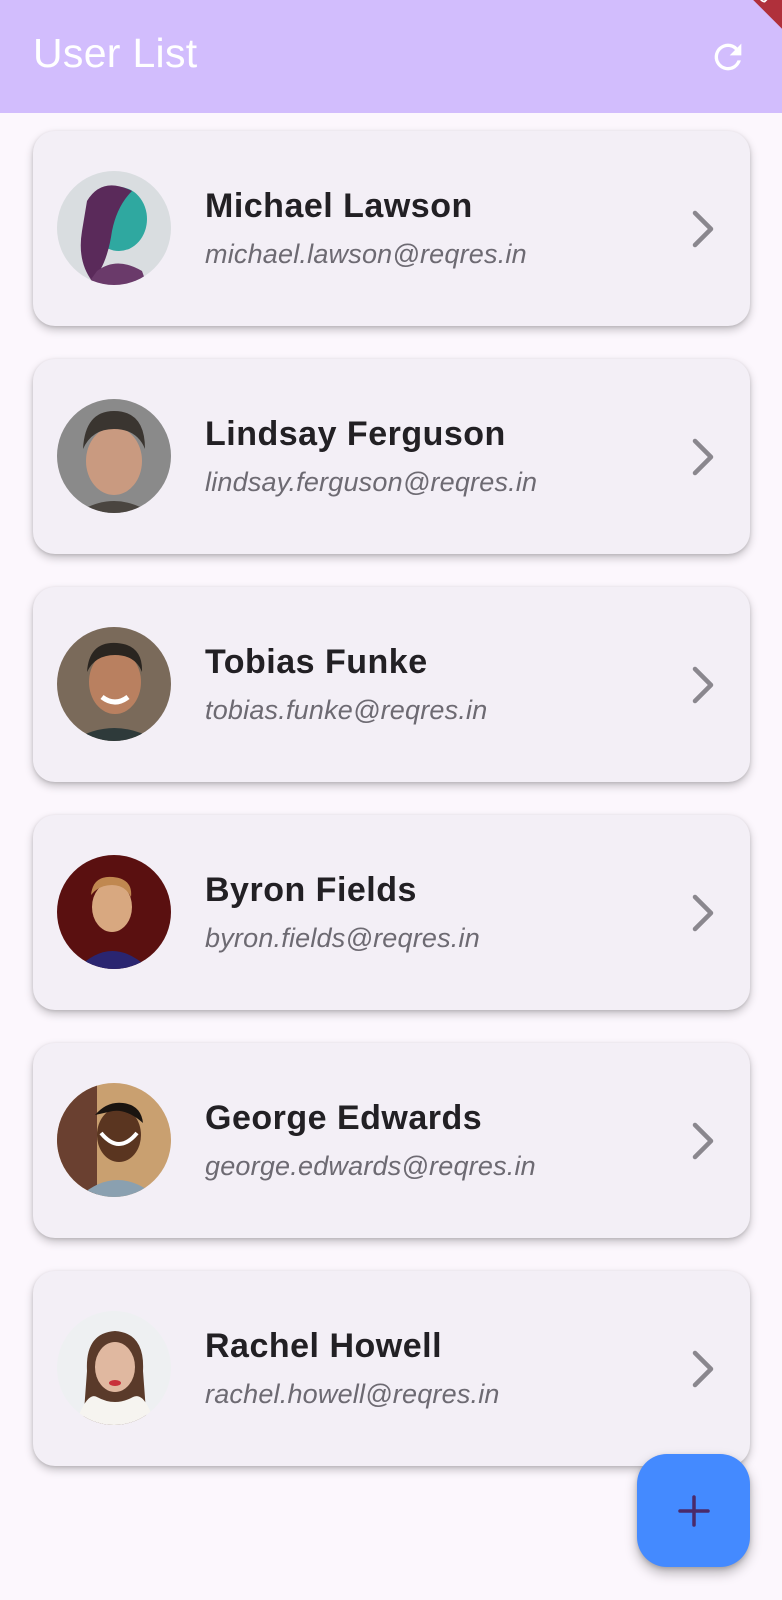  I want to click on user-card: Michael Lawson michael.lawson@reqres.in, so click(391, 228).